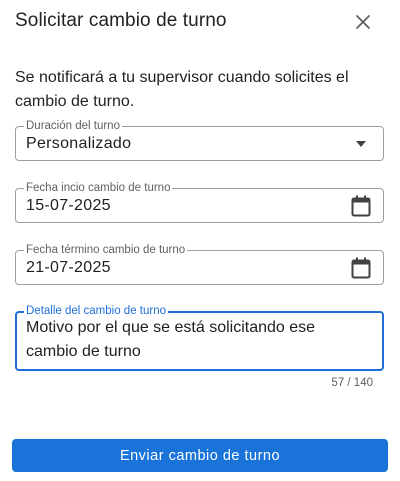 Image resolution: width=400 pixels, height=481 pixels. I want to click on close-button, so click(363, 22).